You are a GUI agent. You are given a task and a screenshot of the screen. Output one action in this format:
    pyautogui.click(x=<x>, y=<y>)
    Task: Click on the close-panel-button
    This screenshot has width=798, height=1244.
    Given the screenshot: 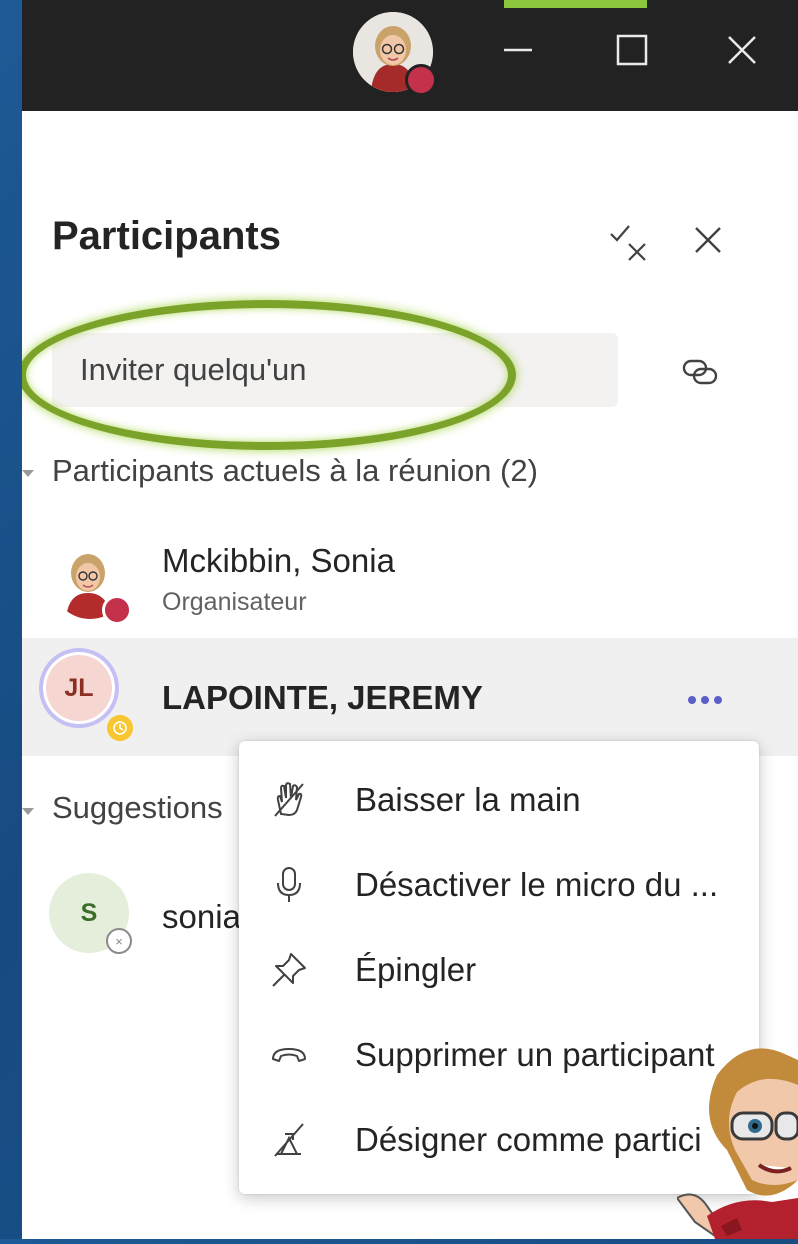 What is the action you would take?
    pyautogui.click(x=708, y=240)
    